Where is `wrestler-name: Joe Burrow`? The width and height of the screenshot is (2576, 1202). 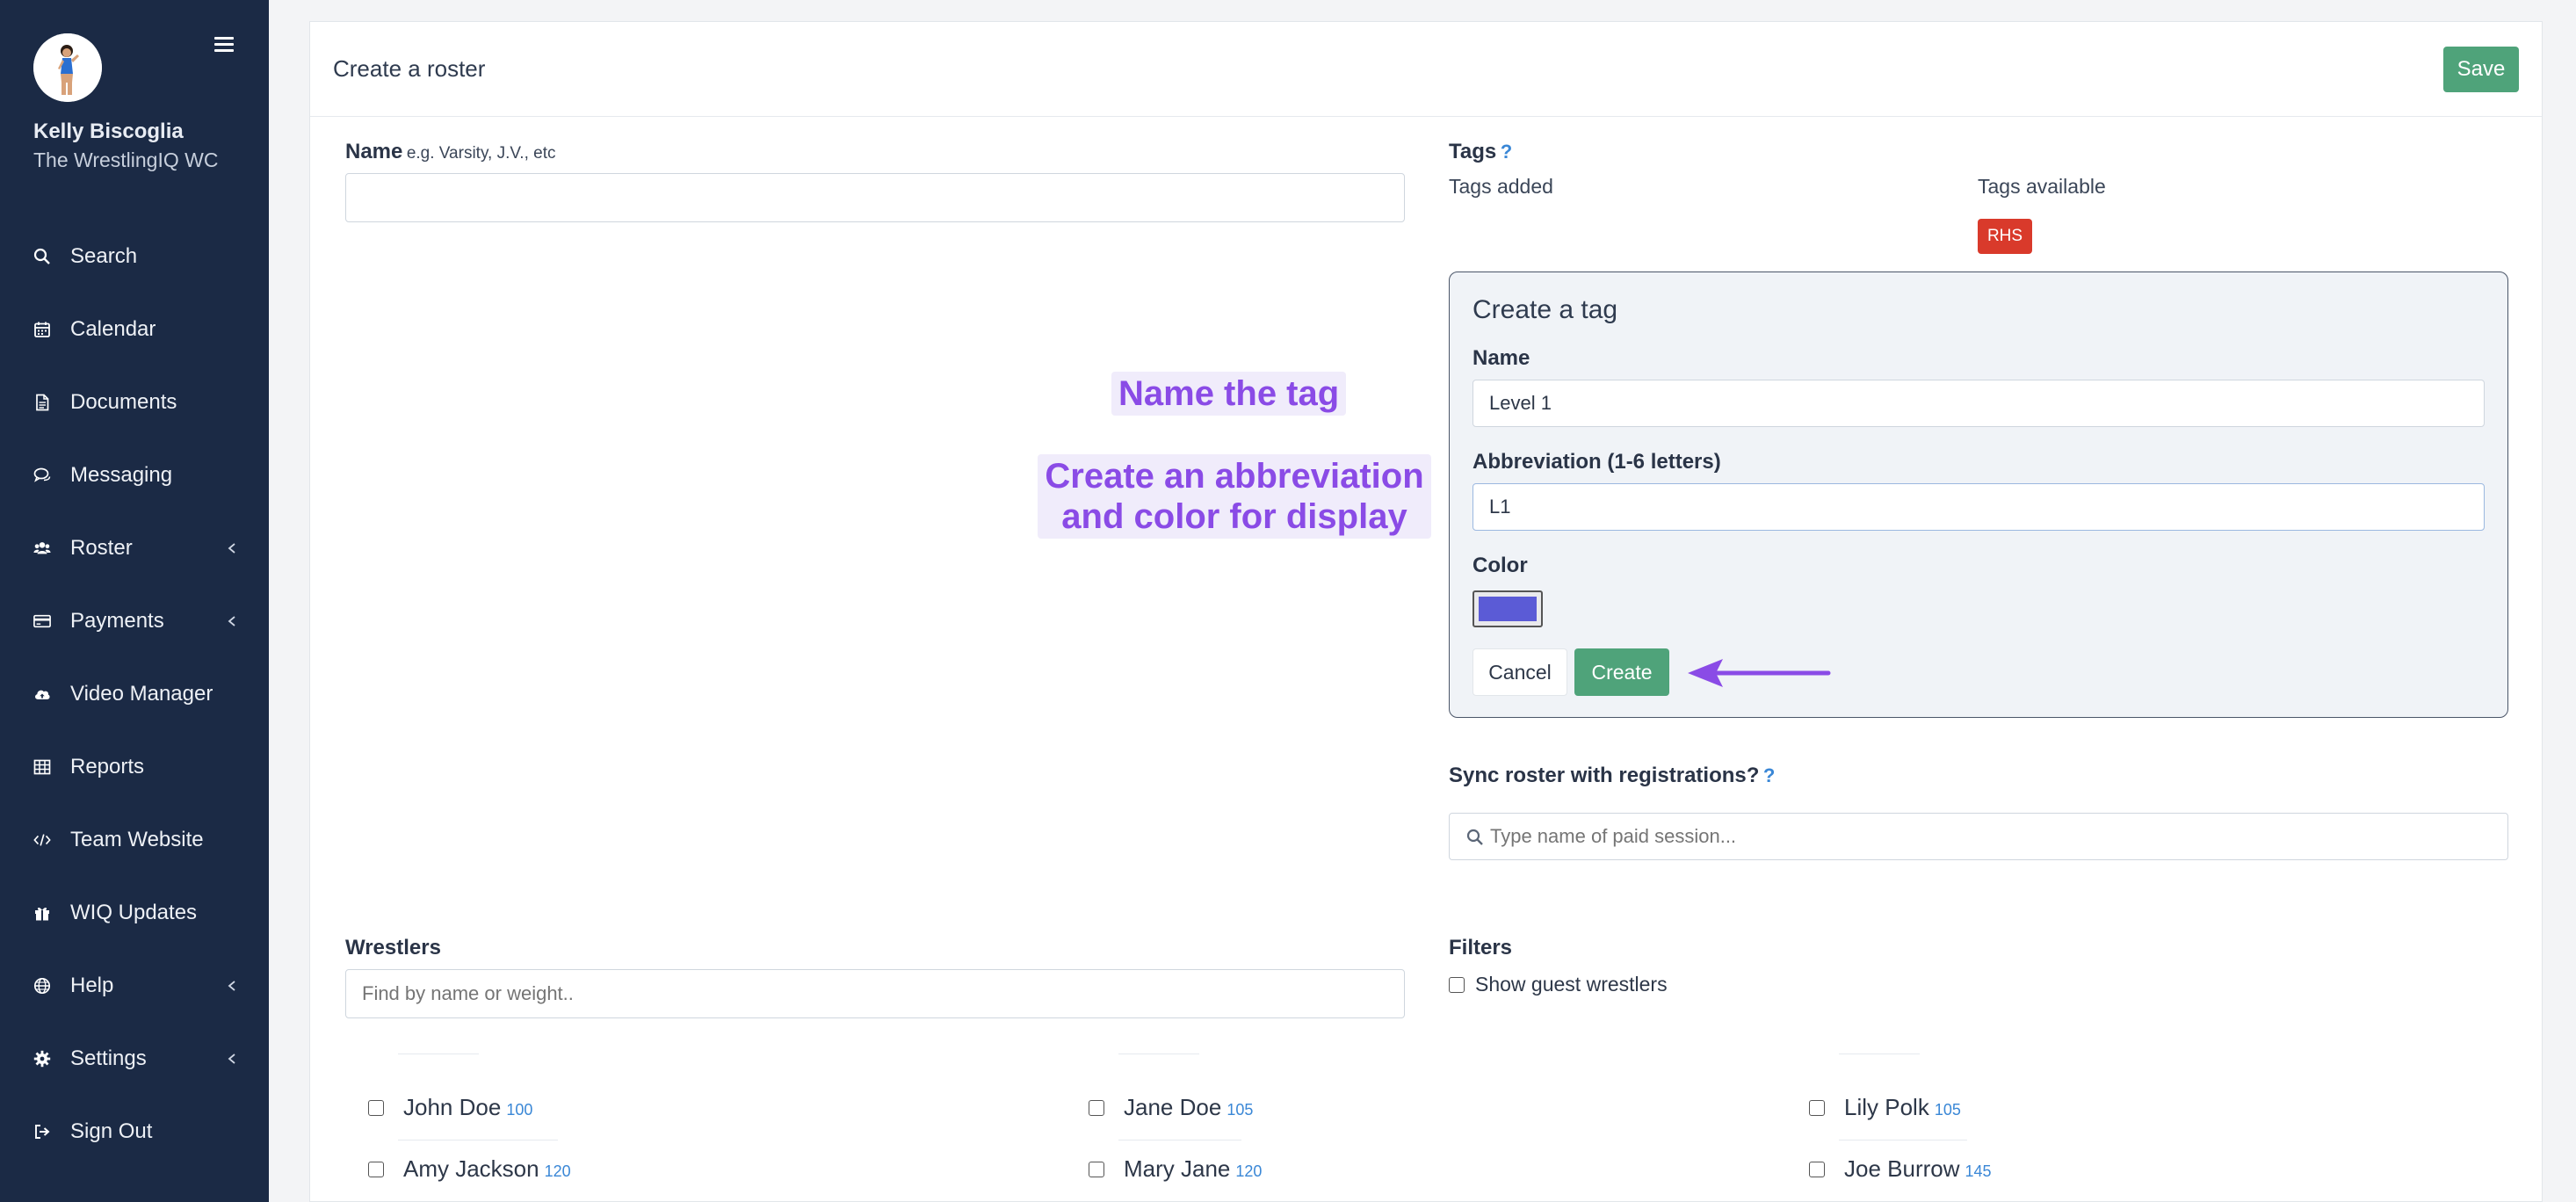 wrestler-name: Joe Burrow is located at coordinates (1902, 1169).